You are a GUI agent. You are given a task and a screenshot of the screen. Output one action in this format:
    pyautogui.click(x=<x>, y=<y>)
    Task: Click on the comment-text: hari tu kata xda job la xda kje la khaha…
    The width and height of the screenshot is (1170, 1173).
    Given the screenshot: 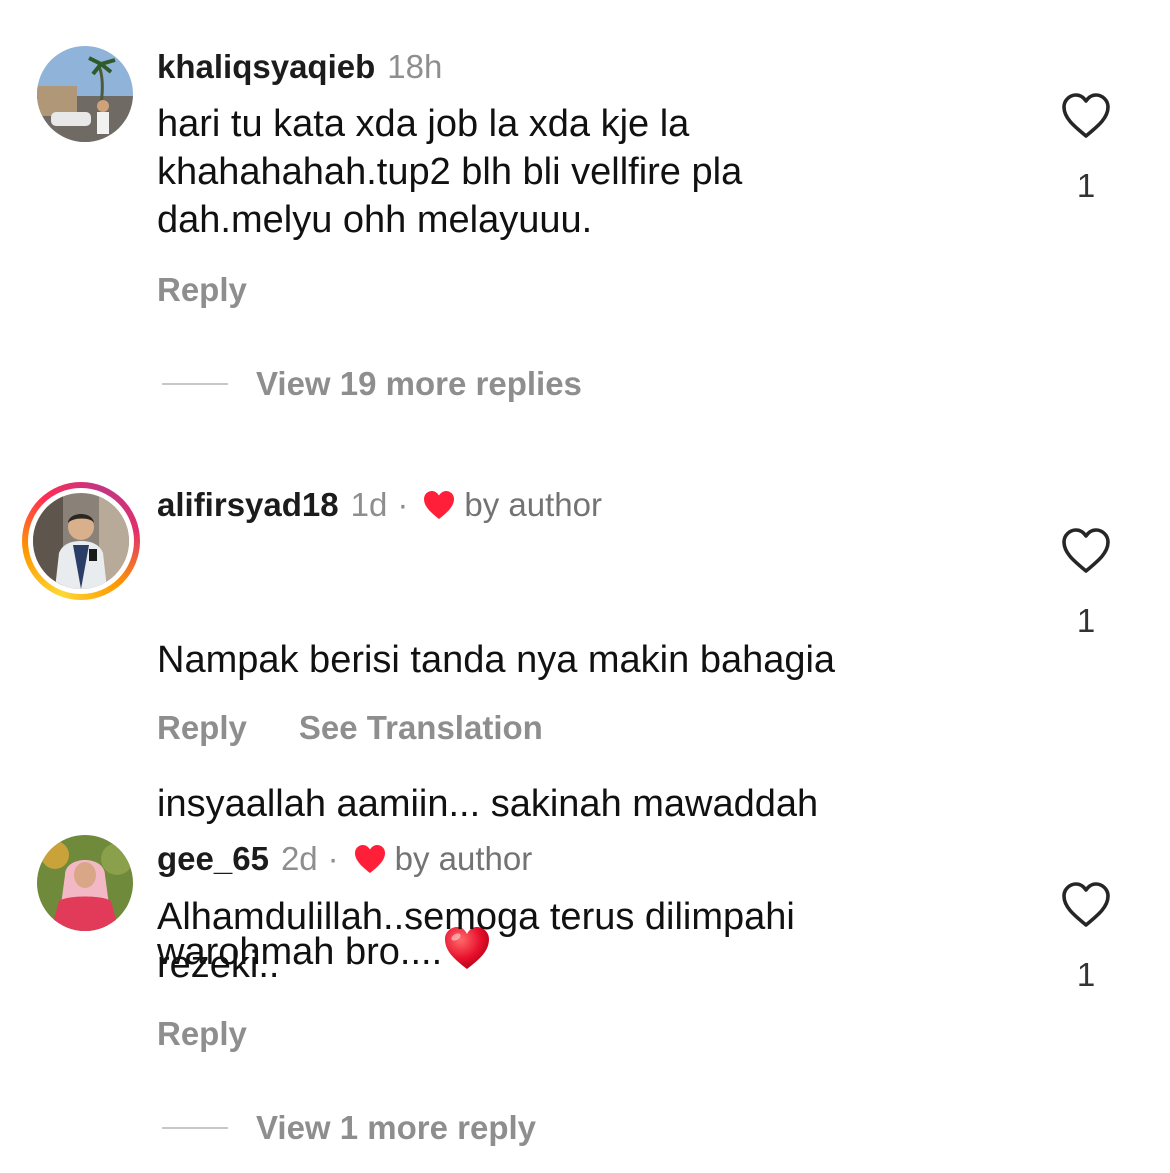 What is the action you would take?
    pyautogui.click(x=450, y=172)
    